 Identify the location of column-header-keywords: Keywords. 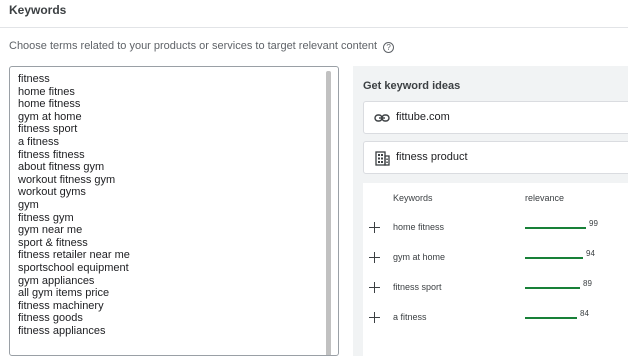
(413, 198).